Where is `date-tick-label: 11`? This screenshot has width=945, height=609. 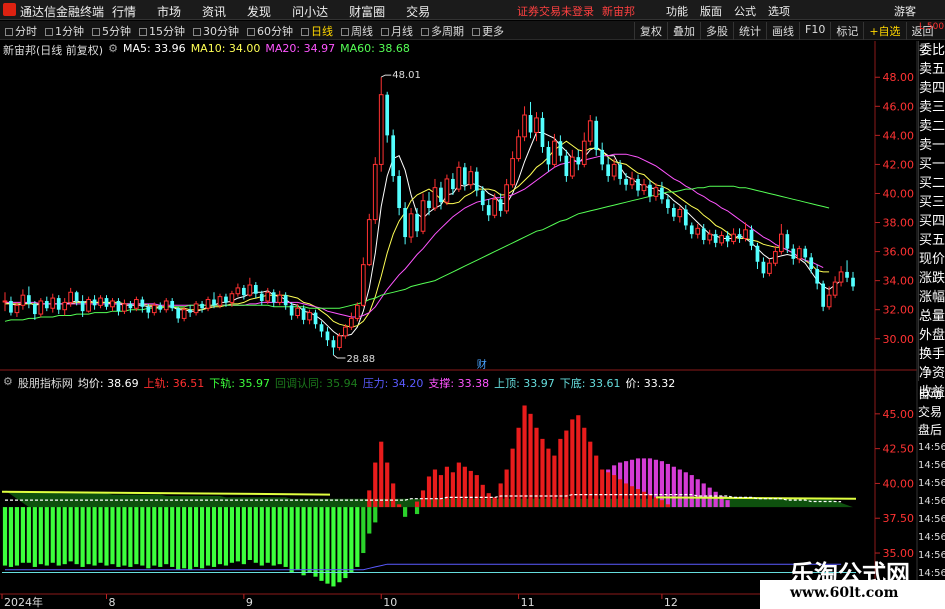
date-tick-label: 11 is located at coordinates (528, 602).